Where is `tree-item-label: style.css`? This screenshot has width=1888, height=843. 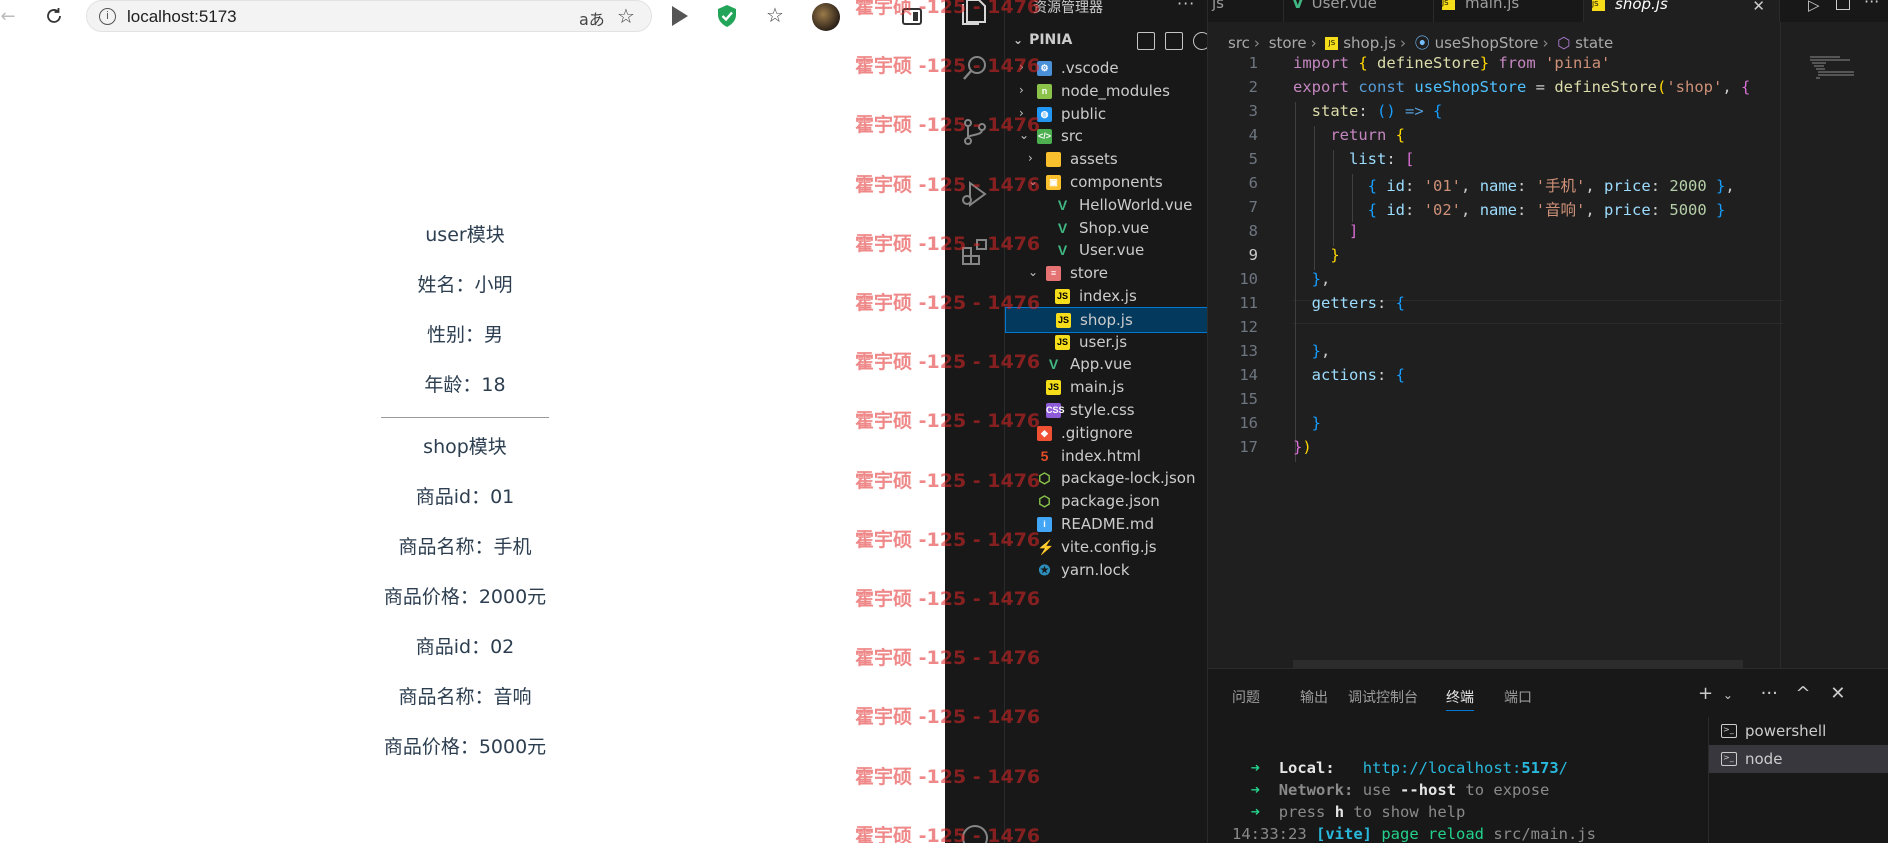
tree-item-label: style.css is located at coordinates (1102, 410).